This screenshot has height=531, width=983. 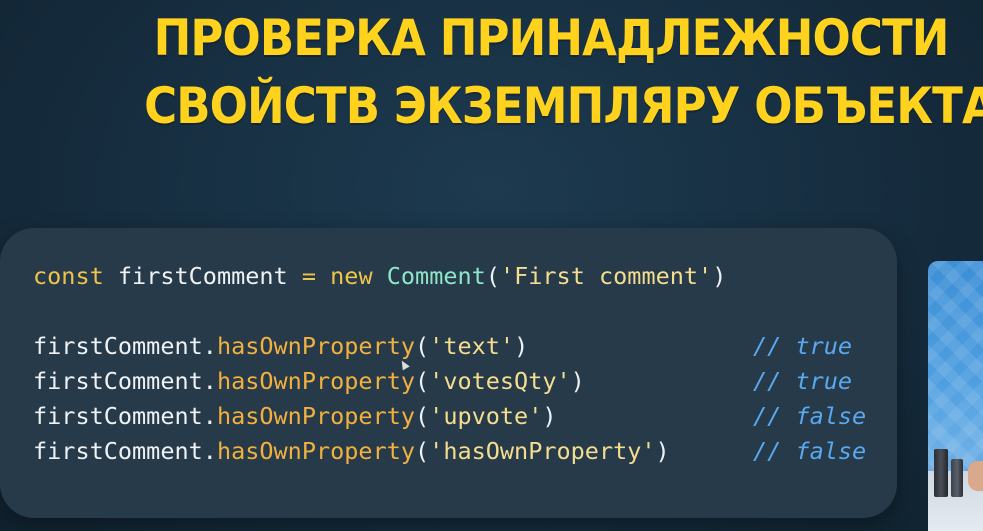 I want to click on string-argument: 'text', so click(x=472, y=346).